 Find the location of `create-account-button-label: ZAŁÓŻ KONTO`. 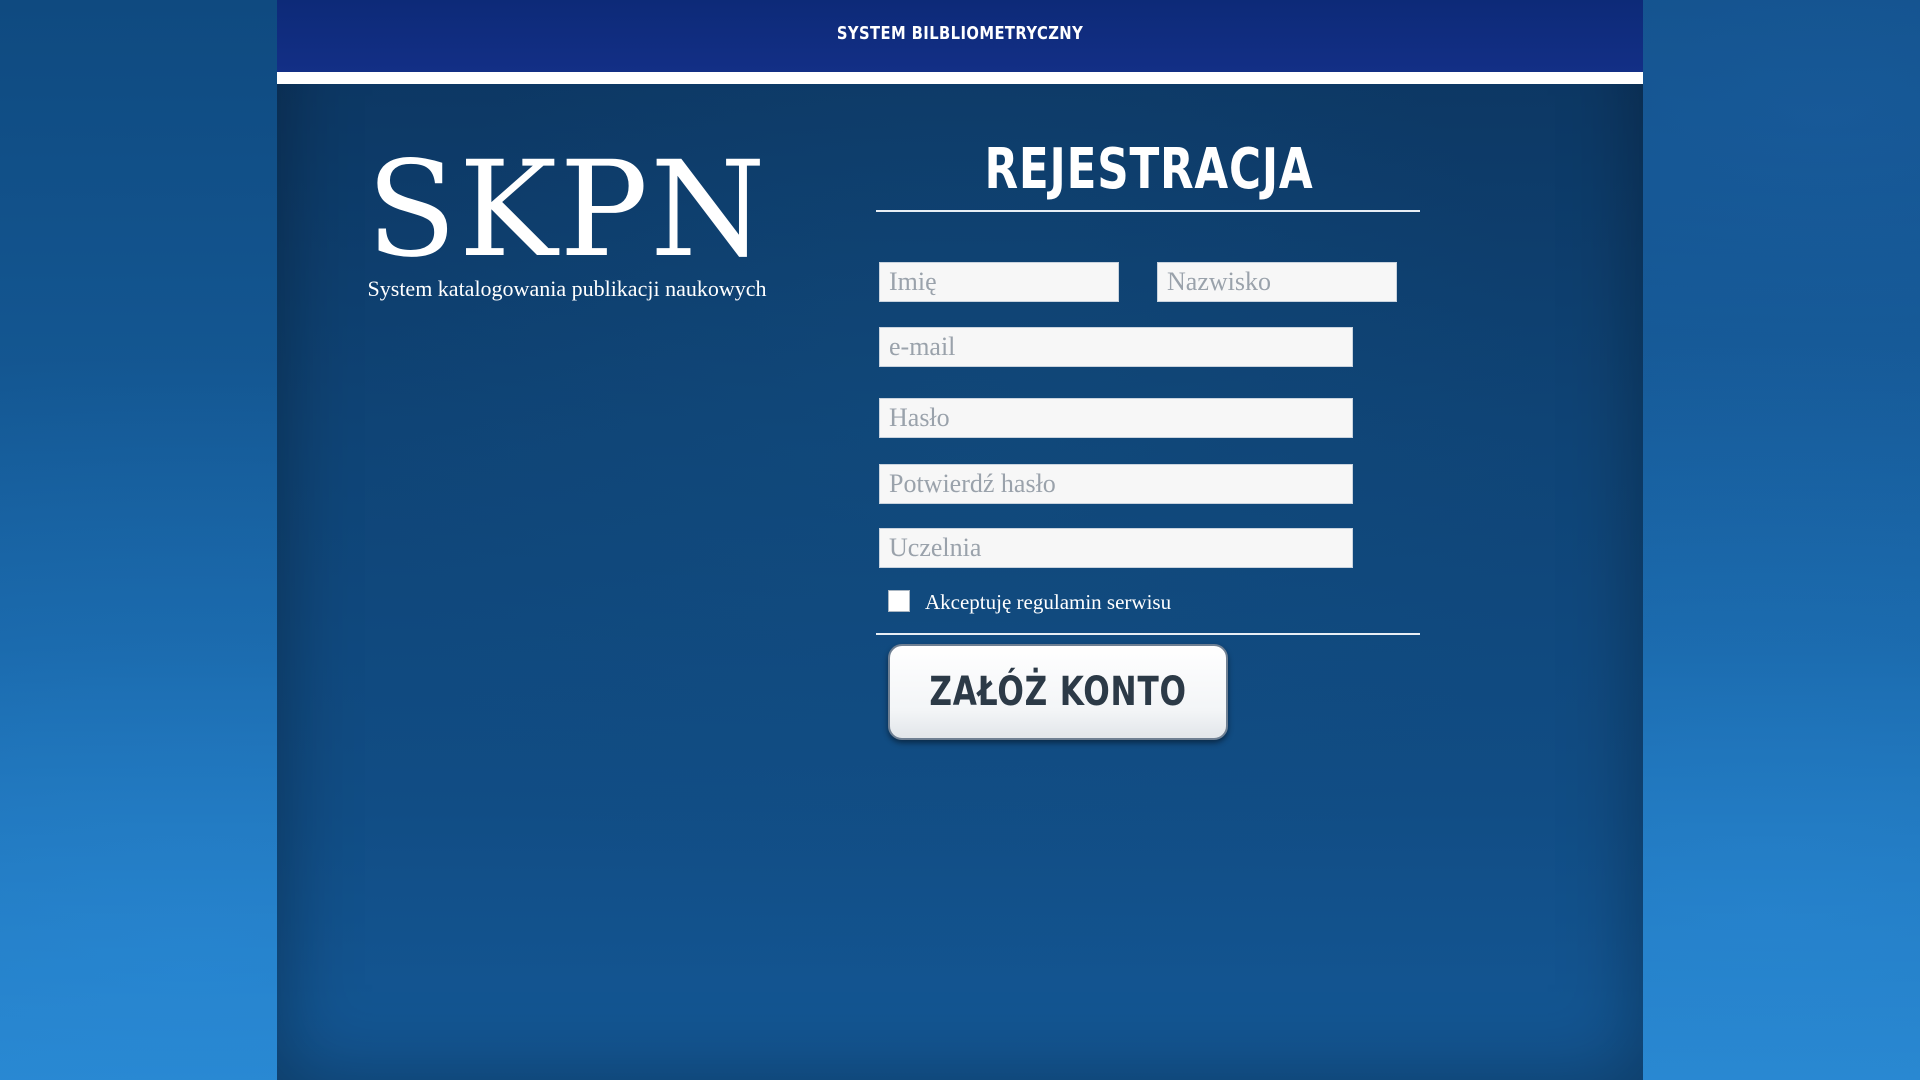

create-account-button-label: ZAŁÓŻ KONTO is located at coordinates (1058, 692).